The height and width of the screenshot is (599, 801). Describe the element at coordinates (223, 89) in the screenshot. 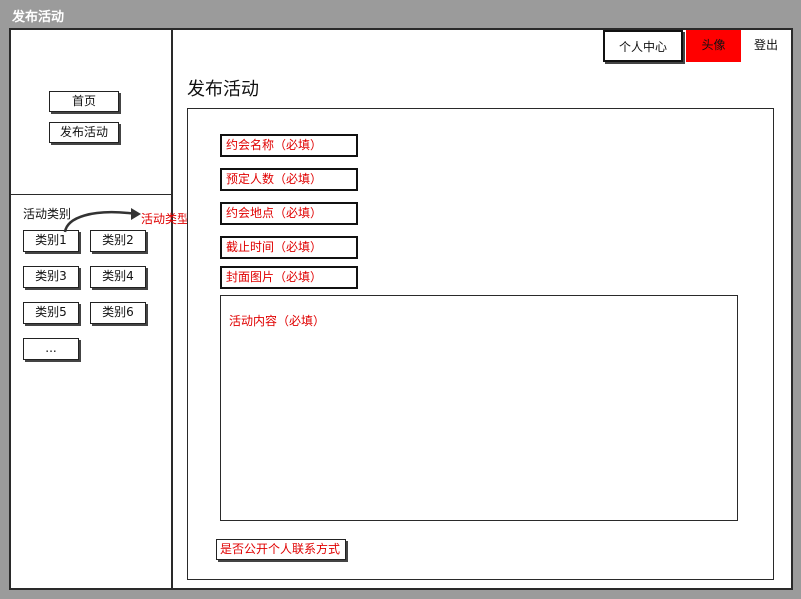

I see `page-title: 发布活动` at that location.